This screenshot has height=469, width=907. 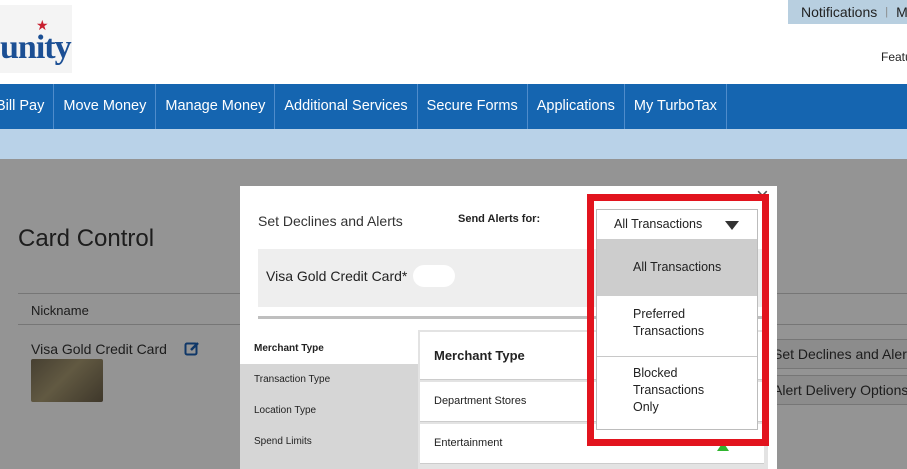 What do you see at coordinates (329, 348) in the screenshot?
I see `tab-merchant-type: Merchant Type` at bounding box center [329, 348].